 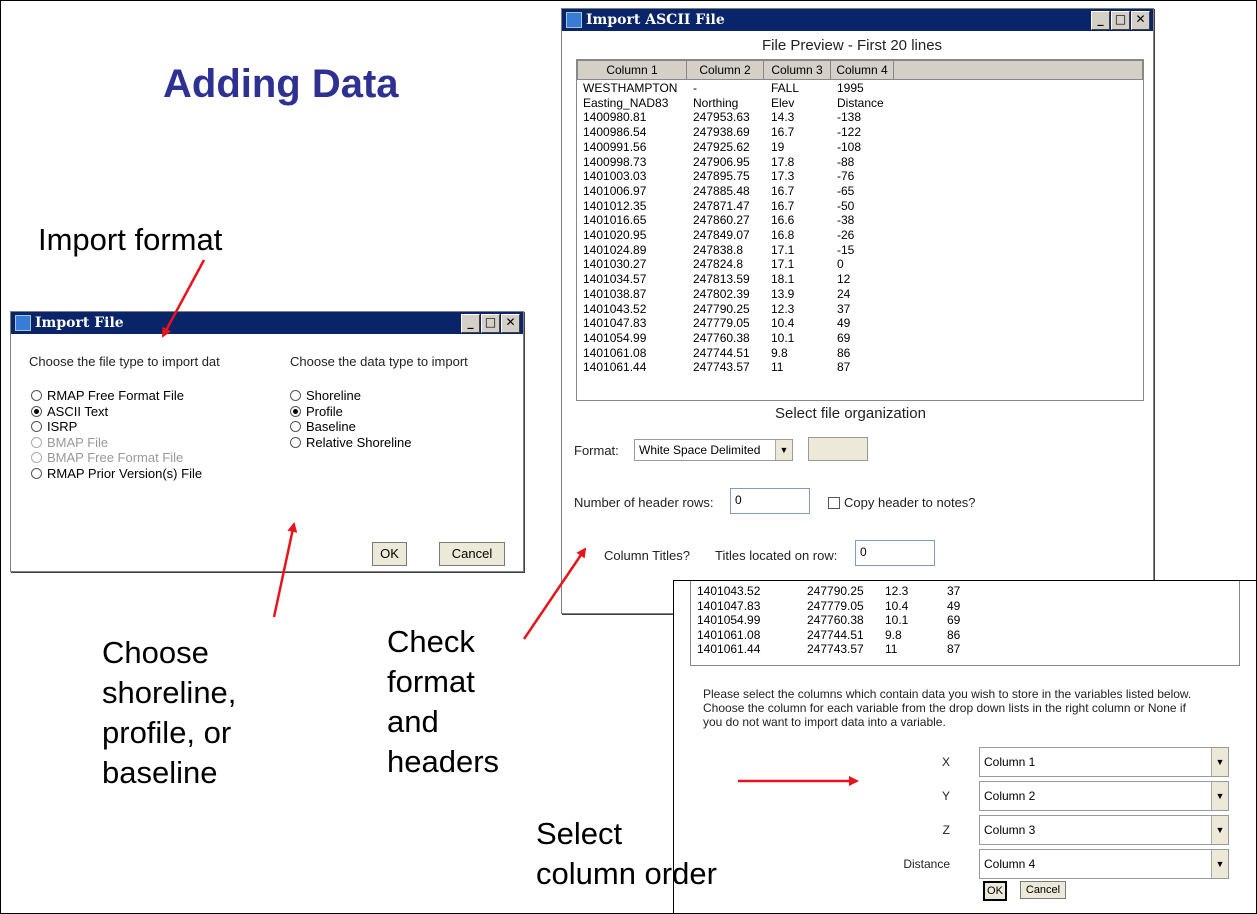 I want to click on radio-label: Baseline, so click(x=331, y=426).